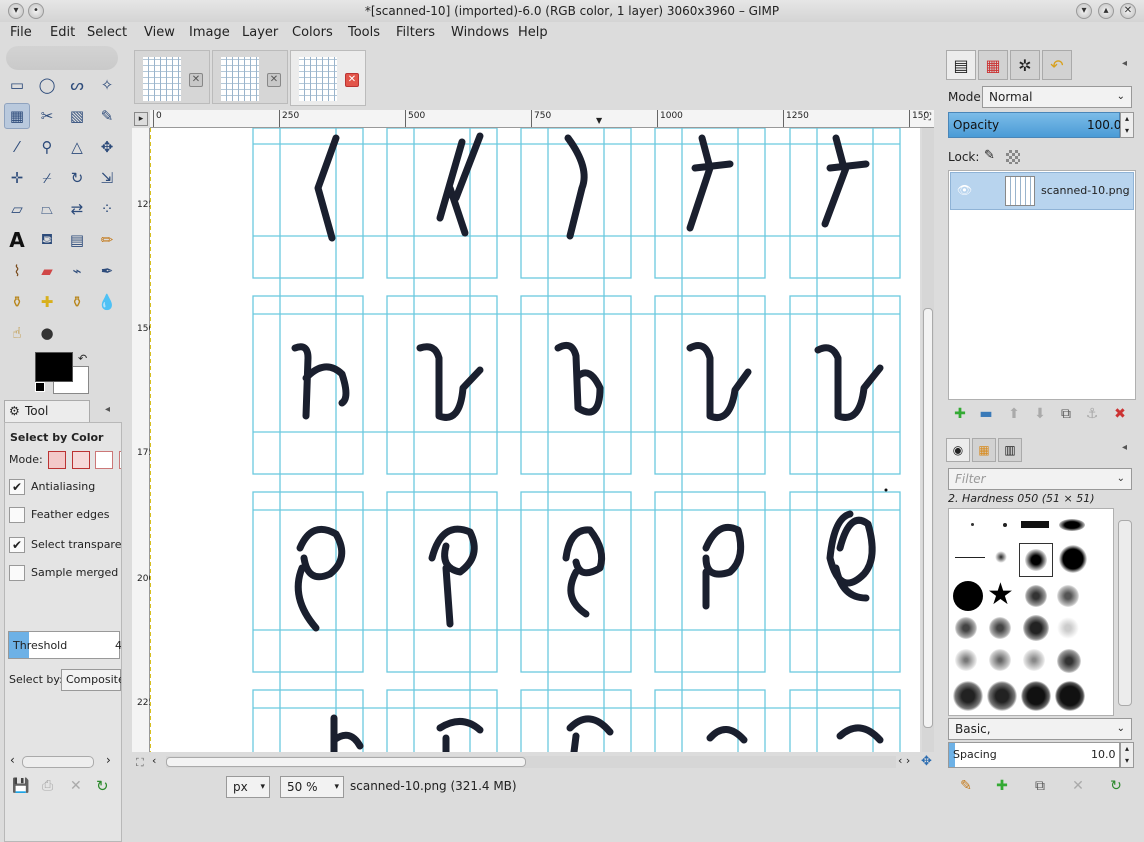  What do you see at coordinates (260, 32) in the screenshot?
I see `menu-layer: Layer` at bounding box center [260, 32].